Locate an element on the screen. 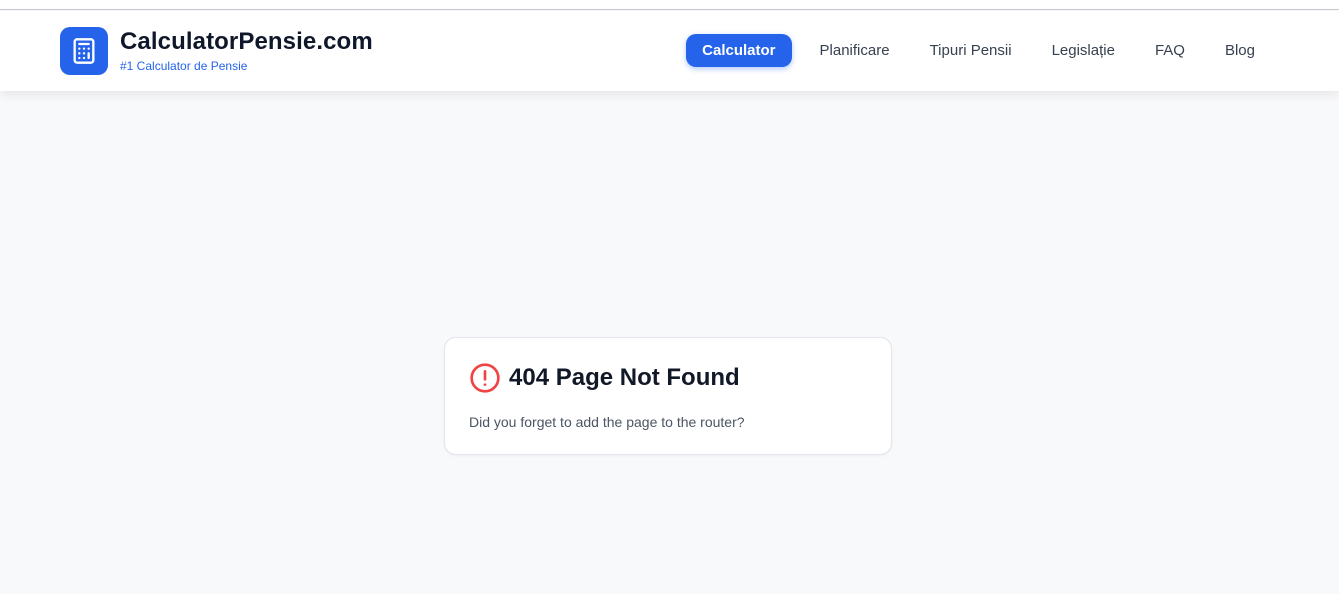  alert-circle-icon is located at coordinates (485, 378).